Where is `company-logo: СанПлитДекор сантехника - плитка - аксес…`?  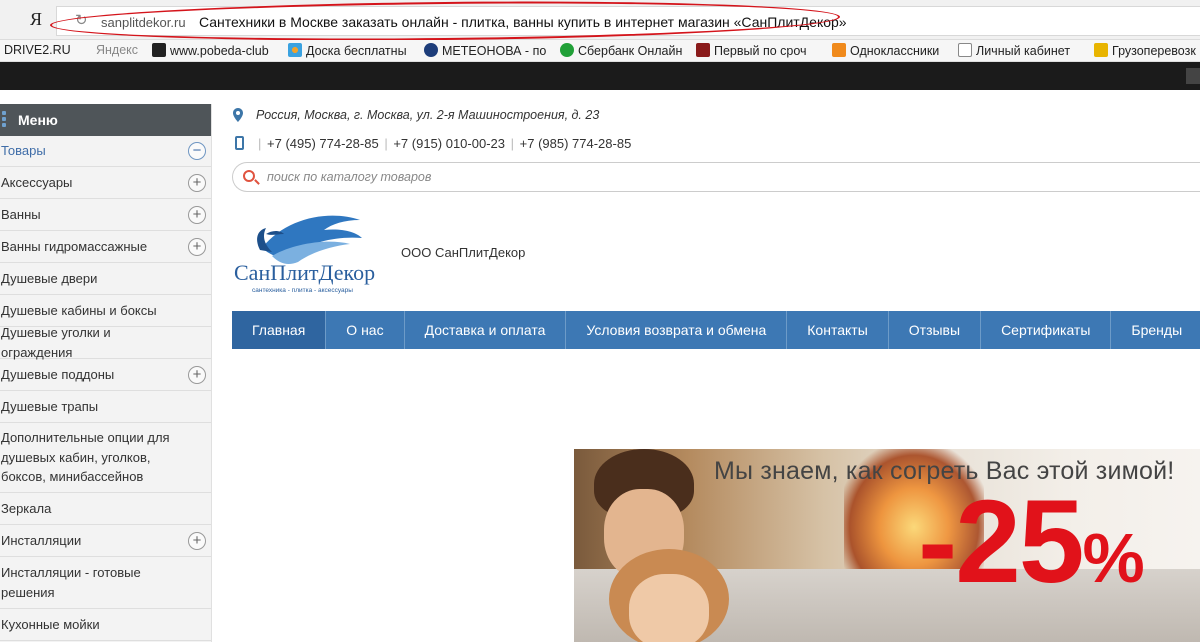 company-logo: СанПлитДекор сантехника - плитка - аксес… is located at coordinates (309, 253).